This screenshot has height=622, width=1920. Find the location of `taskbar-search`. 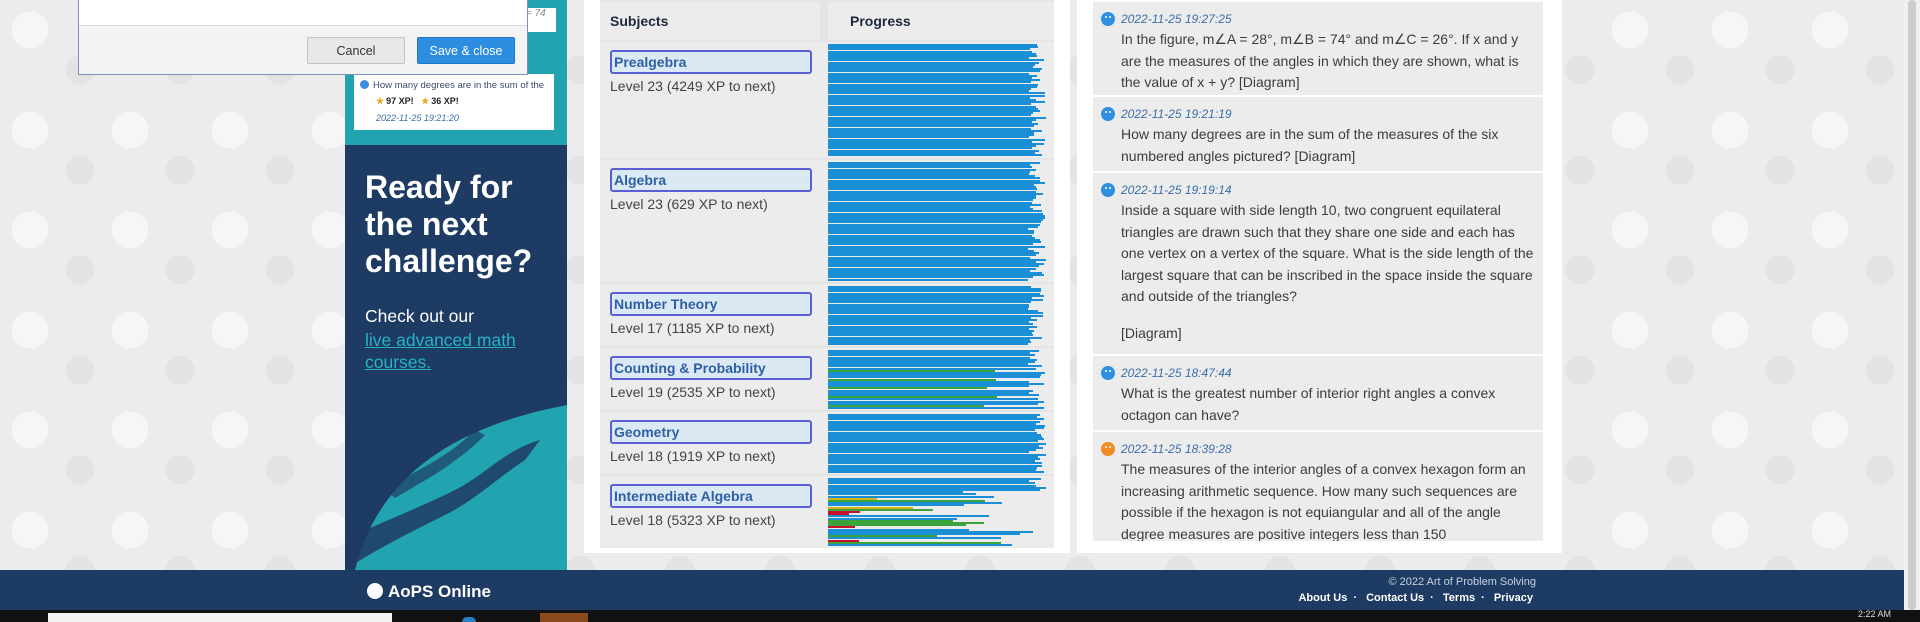

taskbar-search is located at coordinates (220, 617).